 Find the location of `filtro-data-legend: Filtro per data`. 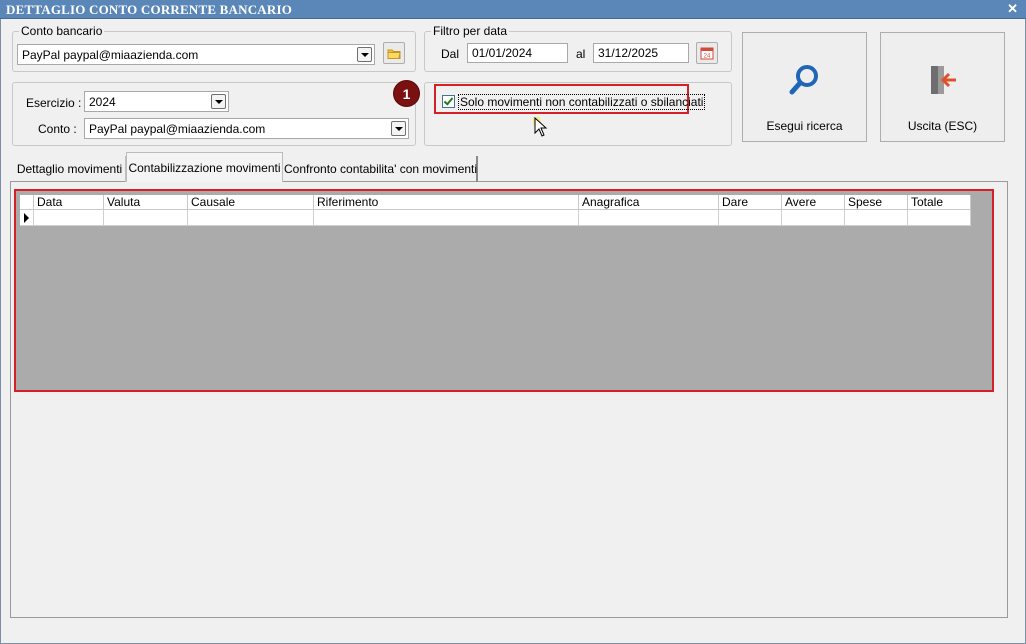

filtro-data-legend: Filtro per data is located at coordinates (470, 31).